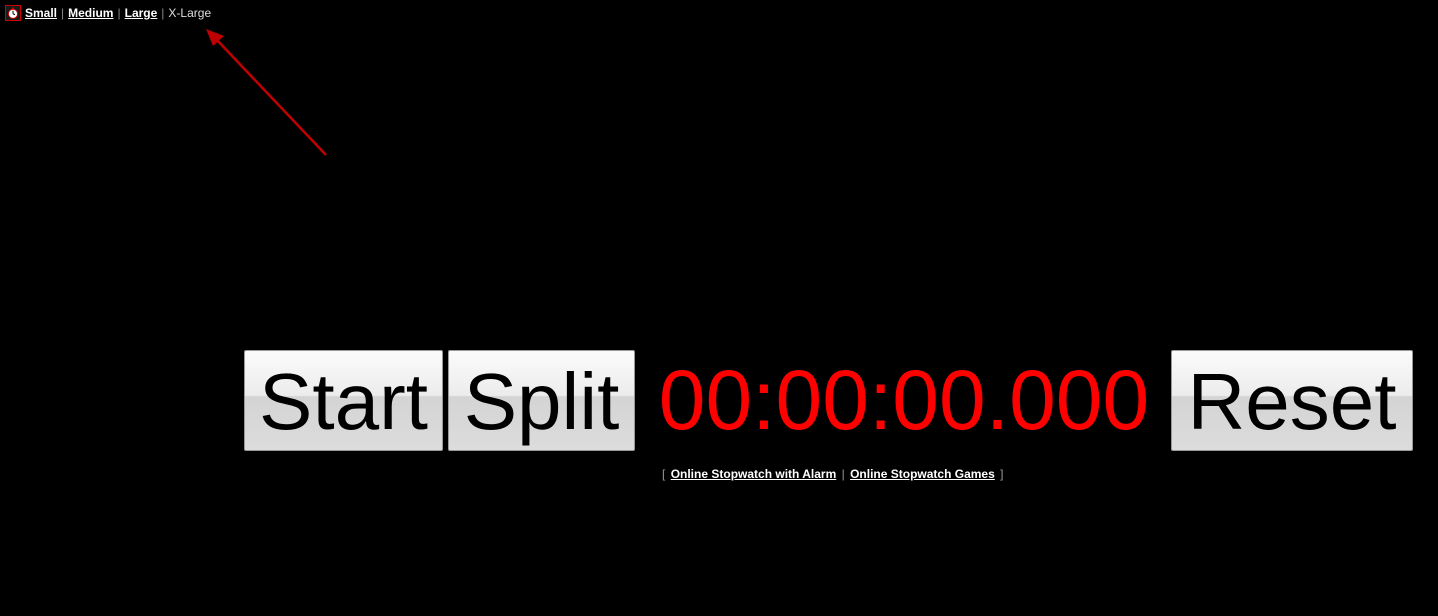 The height and width of the screenshot is (616, 1438). I want to click on stopwatch-icon-graphic, so click(13, 13).